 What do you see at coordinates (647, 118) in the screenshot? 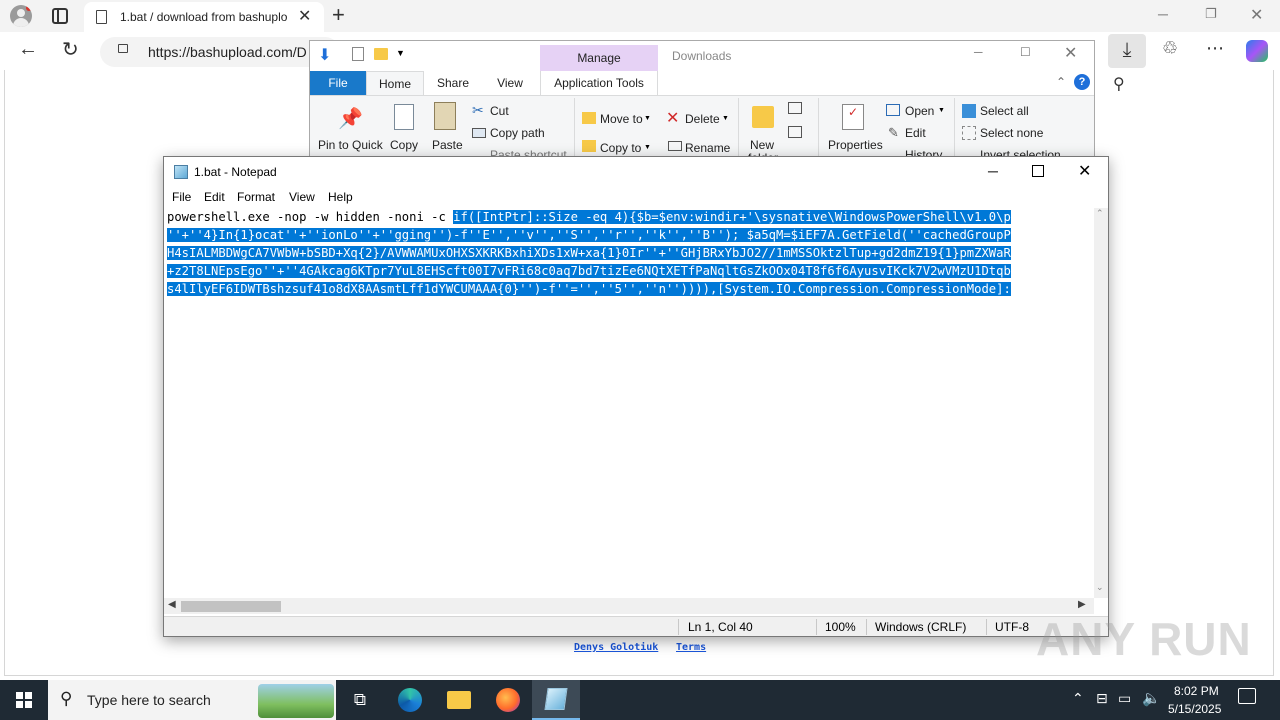
I see `move-to-dropdown-icon: ▼` at bounding box center [647, 118].